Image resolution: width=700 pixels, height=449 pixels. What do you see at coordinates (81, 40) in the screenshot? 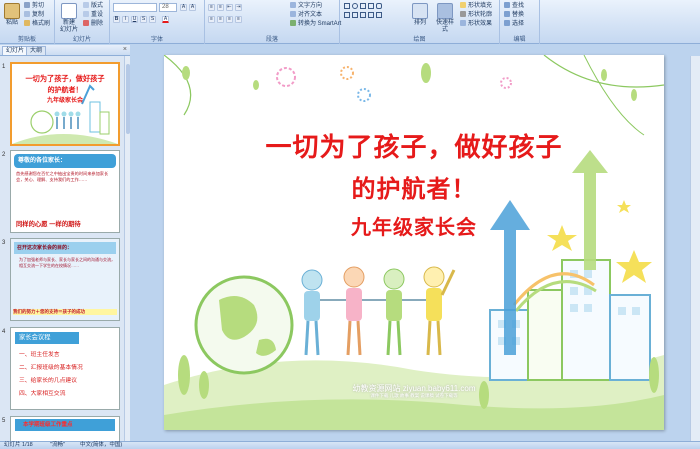
I see `slides-group-label: 幻灯片` at bounding box center [81, 40].